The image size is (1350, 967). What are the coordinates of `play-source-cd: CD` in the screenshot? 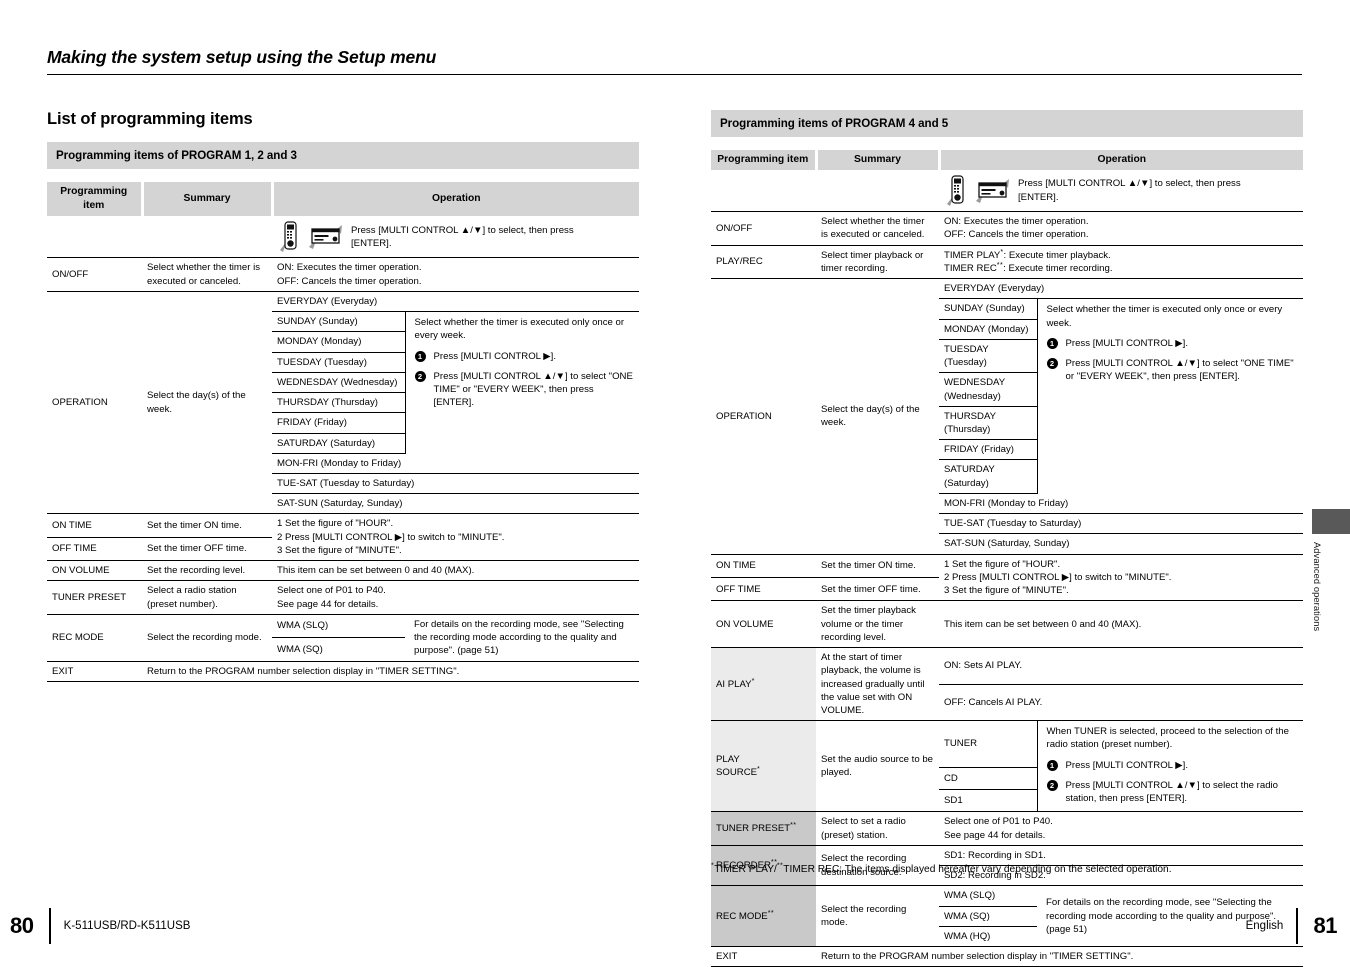 It's located at (988, 779).